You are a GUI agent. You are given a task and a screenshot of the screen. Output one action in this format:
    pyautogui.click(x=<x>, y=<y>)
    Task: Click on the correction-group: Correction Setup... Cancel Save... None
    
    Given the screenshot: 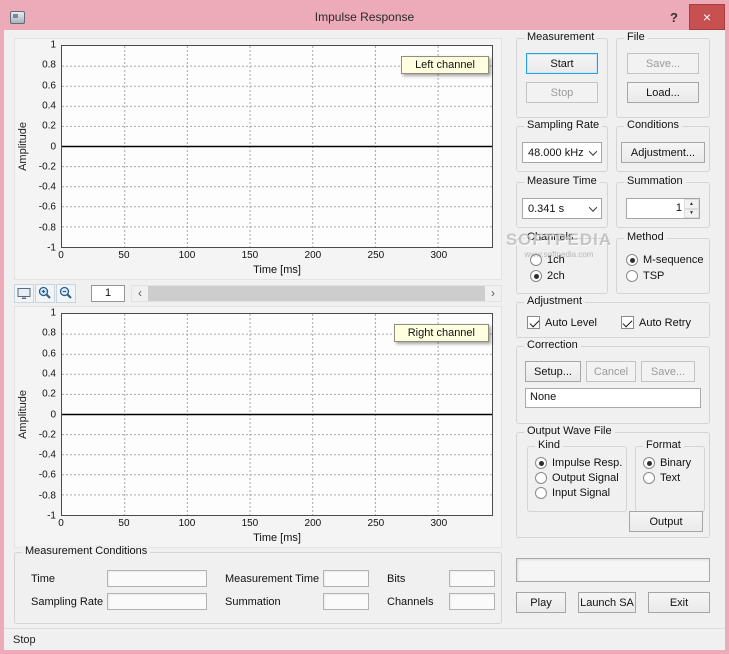 What is the action you would take?
    pyautogui.click(x=613, y=381)
    